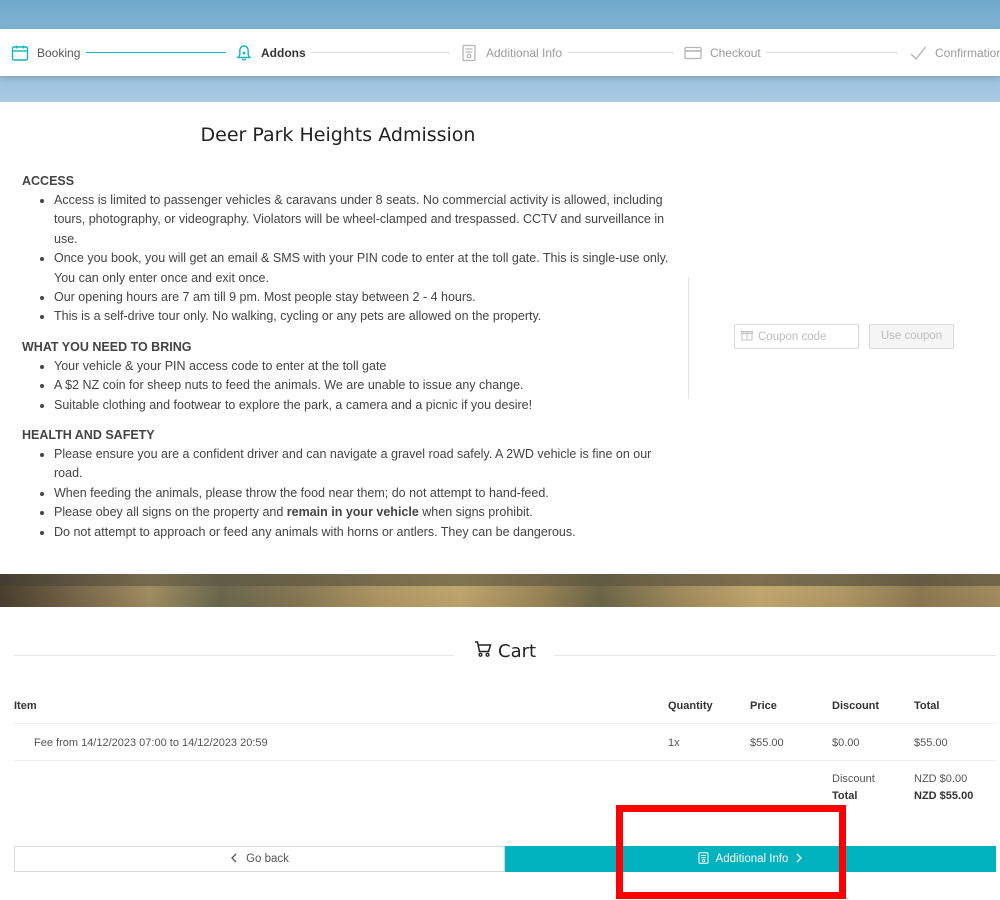 The image size is (1000, 900). I want to click on cart-title: Cart, so click(505, 651).